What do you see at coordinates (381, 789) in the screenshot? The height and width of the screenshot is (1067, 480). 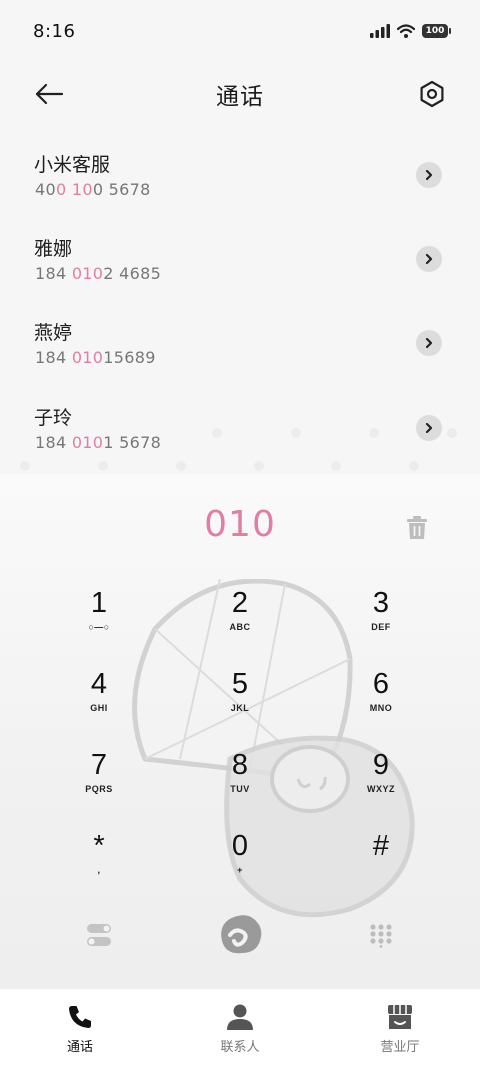 I see `key-letters: WXYZ` at bounding box center [381, 789].